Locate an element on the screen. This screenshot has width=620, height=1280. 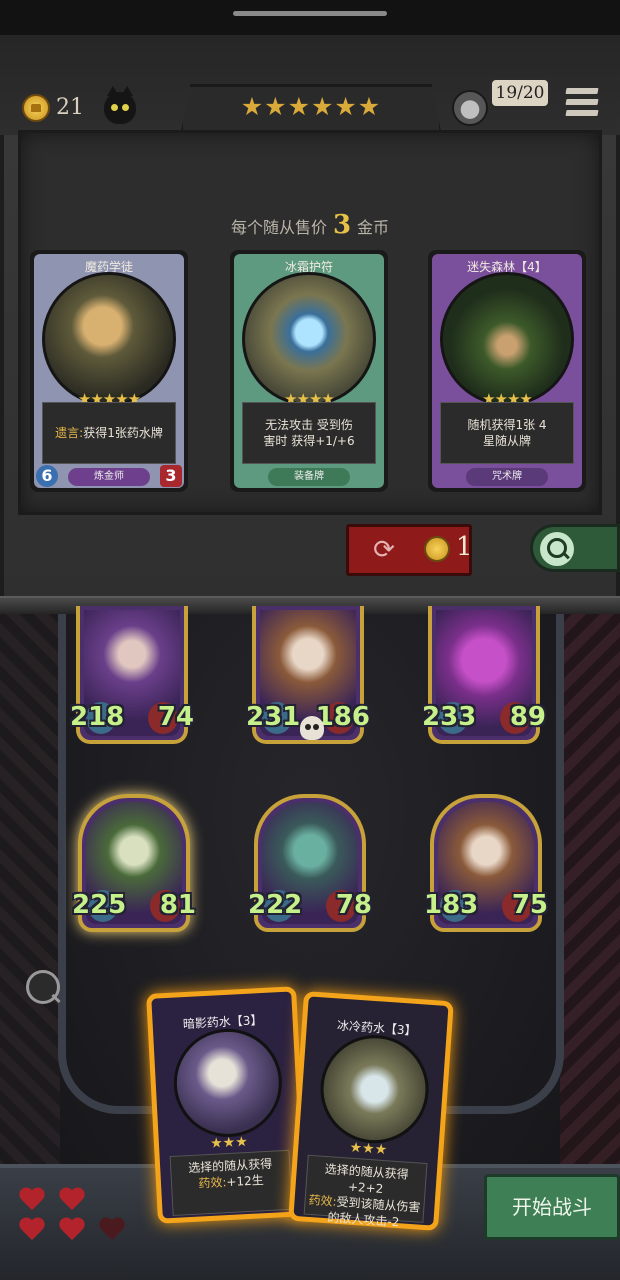
attack-gem: 6 is located at coordinates (47, 476).